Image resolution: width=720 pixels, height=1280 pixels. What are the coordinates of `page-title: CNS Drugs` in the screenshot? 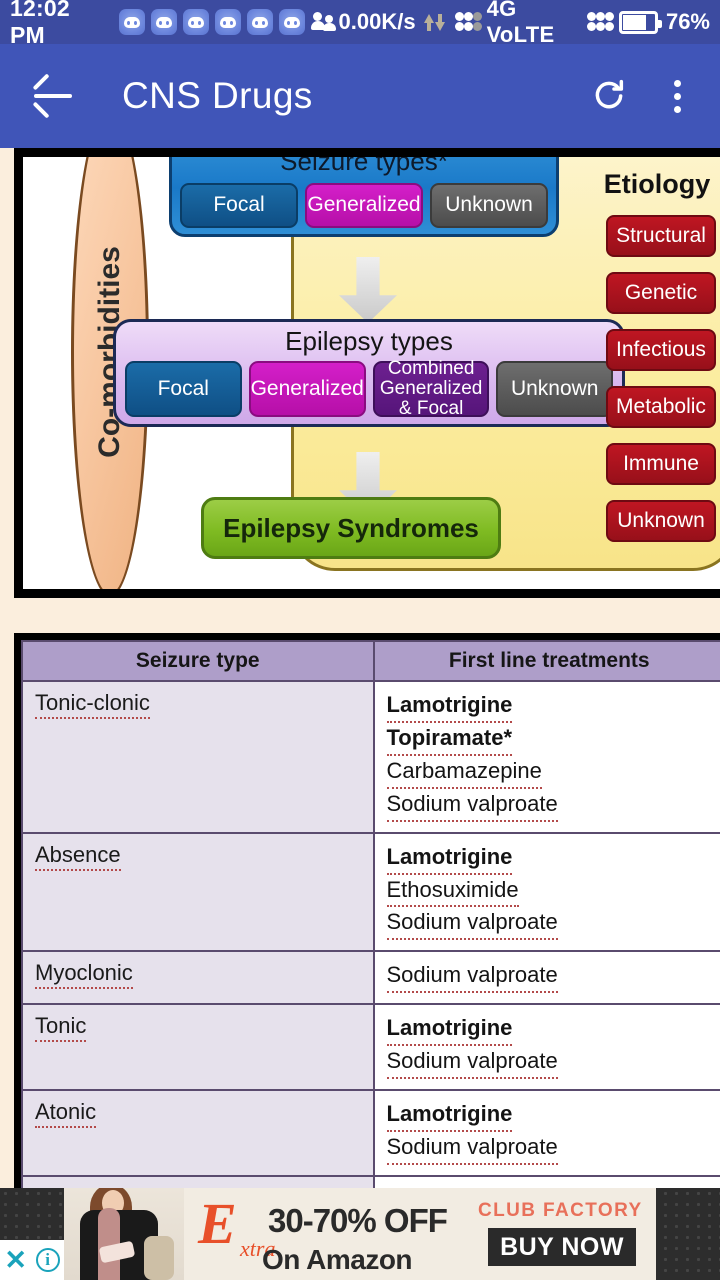 It's located at (217, 95).